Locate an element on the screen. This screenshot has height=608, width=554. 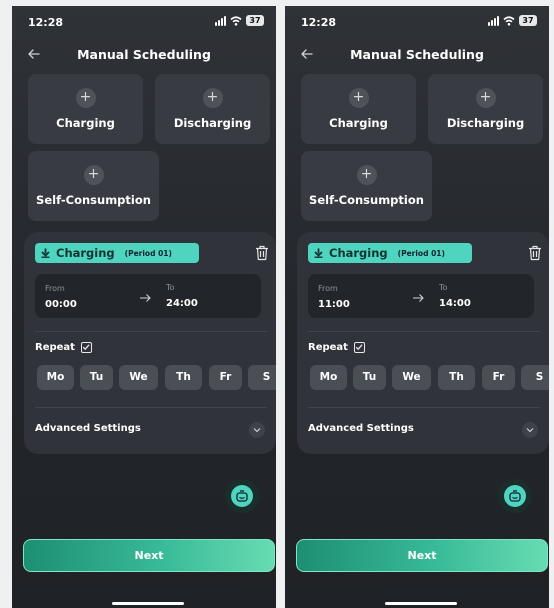
time-range-picker: From 11:00 To 14:00 is located at coordinates (421, 296).